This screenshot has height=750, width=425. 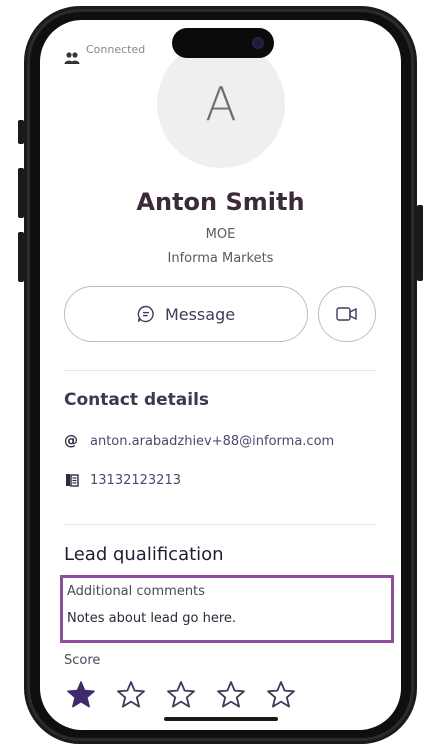 I want to click on additional-comments-value: Notes about lead go here., so click(x=227, y=618).